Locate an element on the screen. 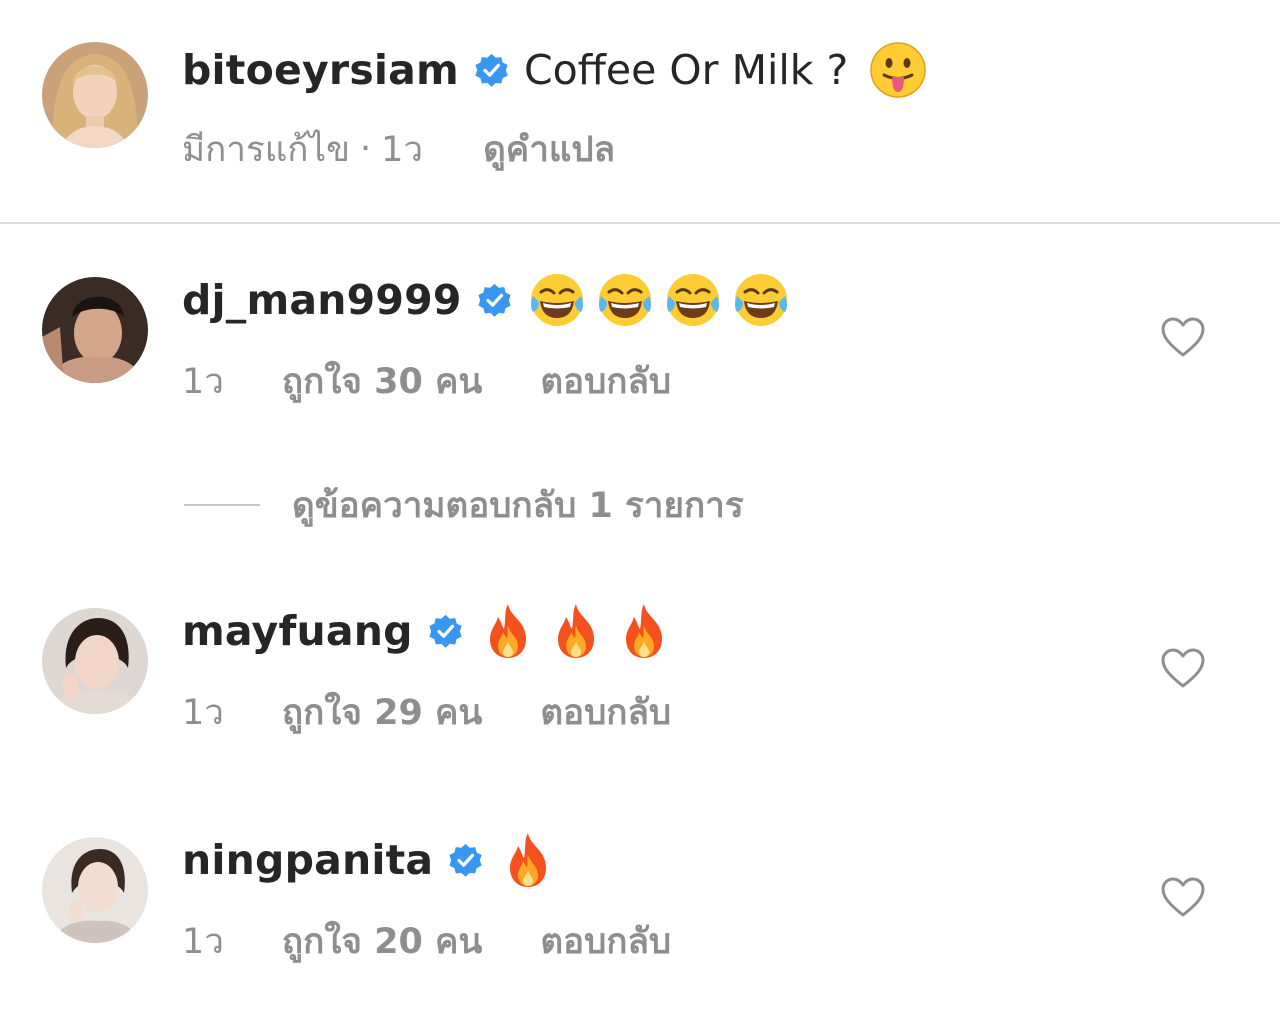  comment-likes-count: ถูกใจ 30 คน is located at coordinates (382, 381).